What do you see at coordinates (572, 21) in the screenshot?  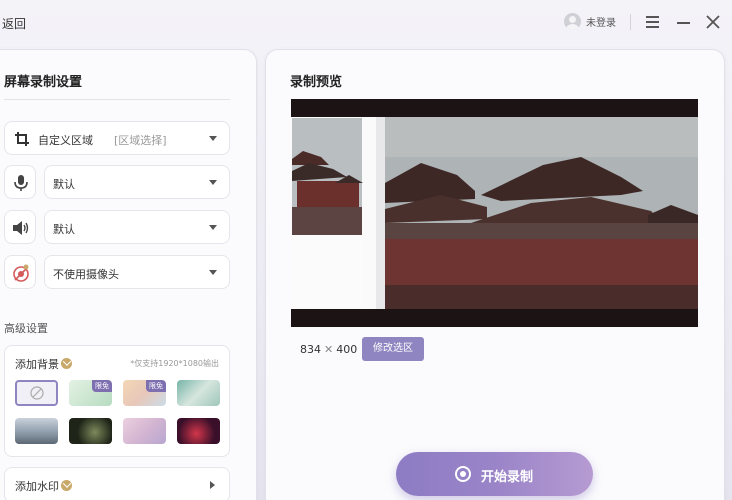 I see `user-avatar-icon` at bounding box center [572, 21].